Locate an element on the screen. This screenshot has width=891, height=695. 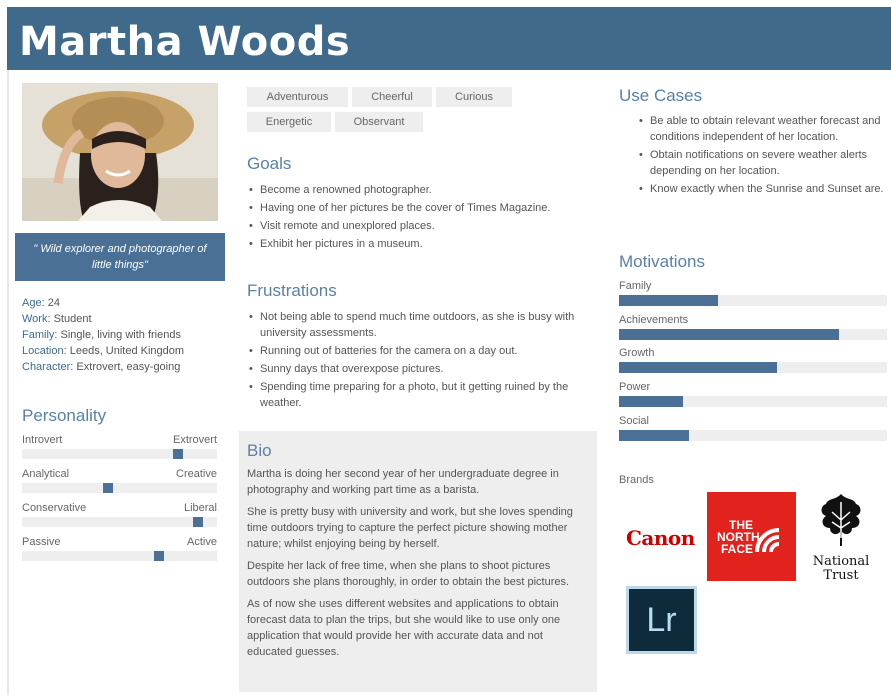
nt-line: Trust is located at coordinates (841, 575).